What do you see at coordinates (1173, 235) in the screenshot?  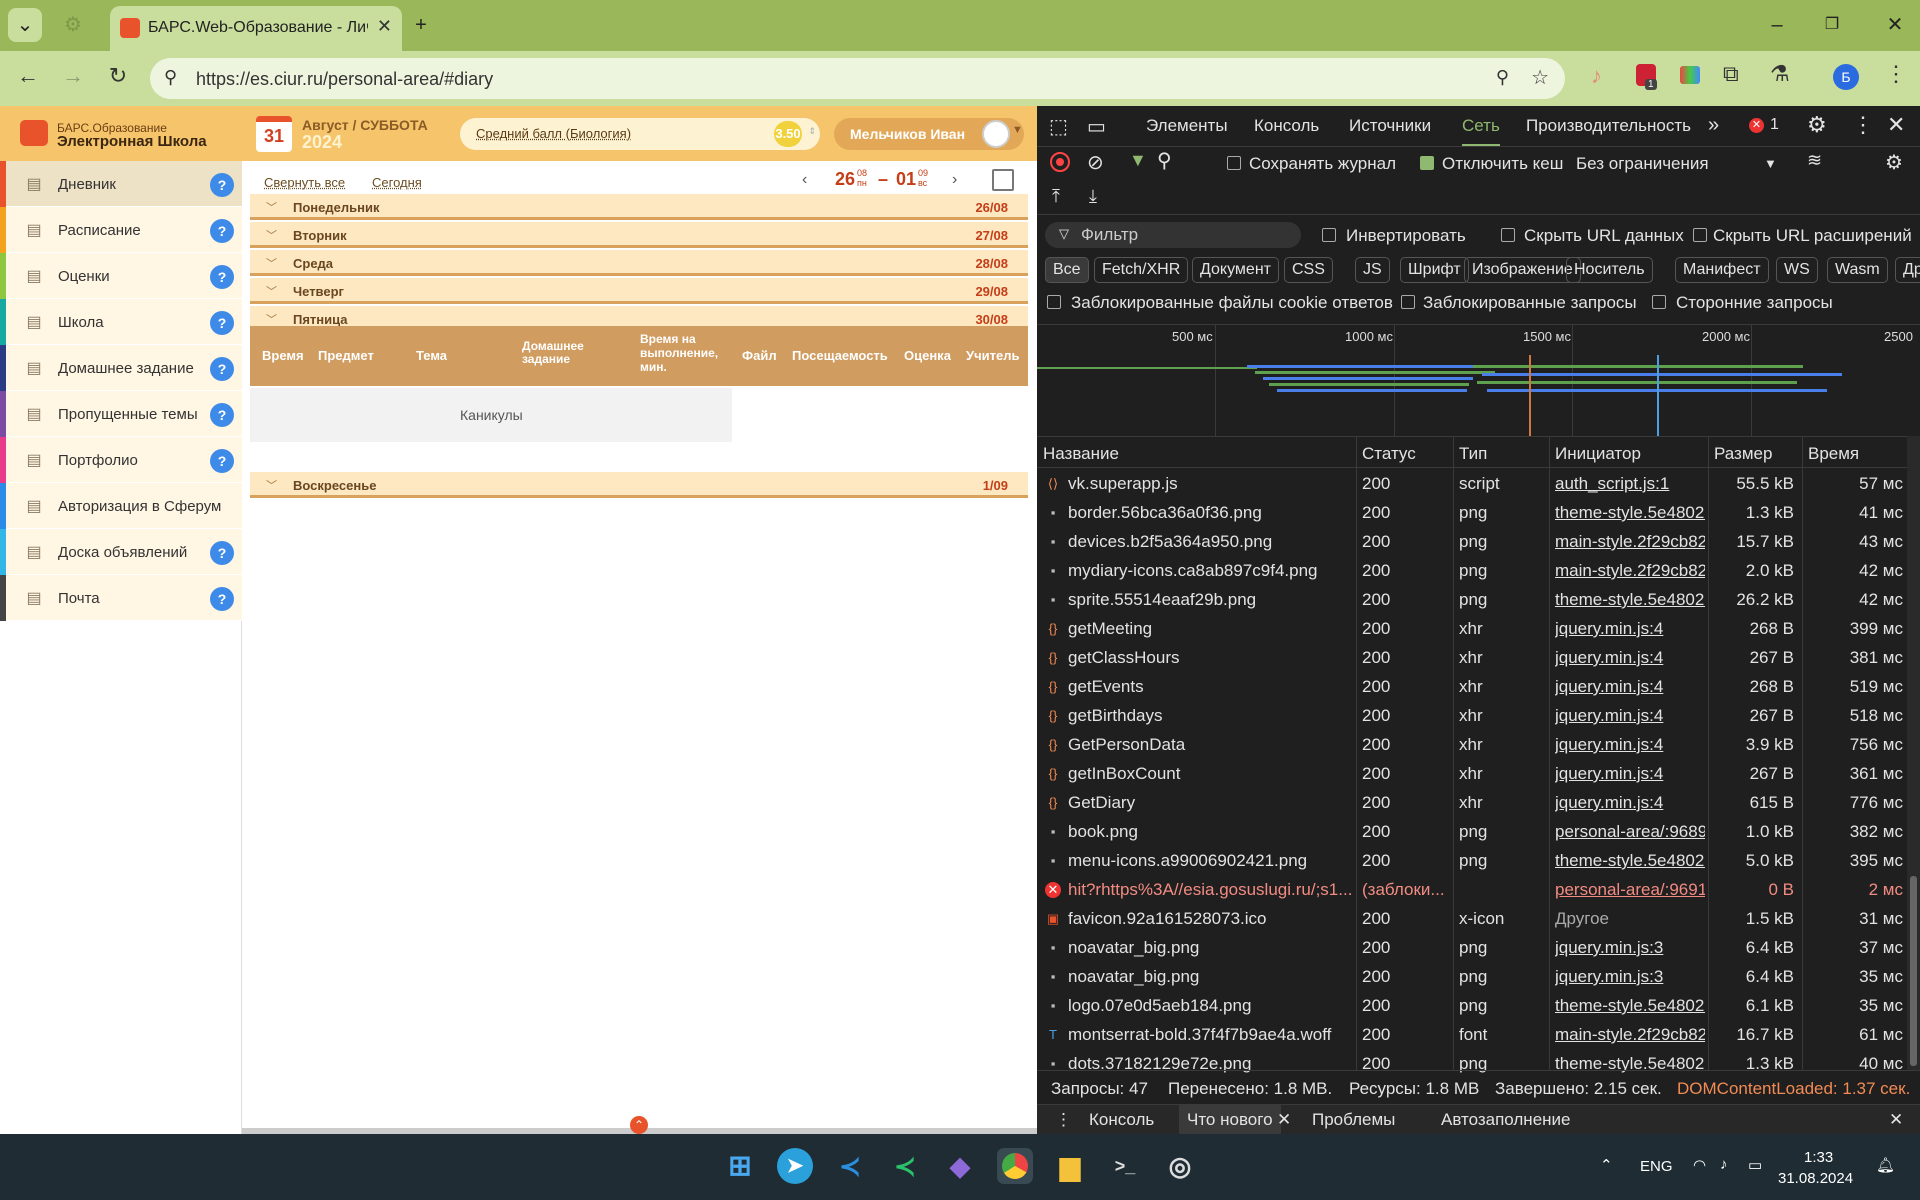 I see `filter-input: ▽ Фильтр` at bounding box center [1173, 235].